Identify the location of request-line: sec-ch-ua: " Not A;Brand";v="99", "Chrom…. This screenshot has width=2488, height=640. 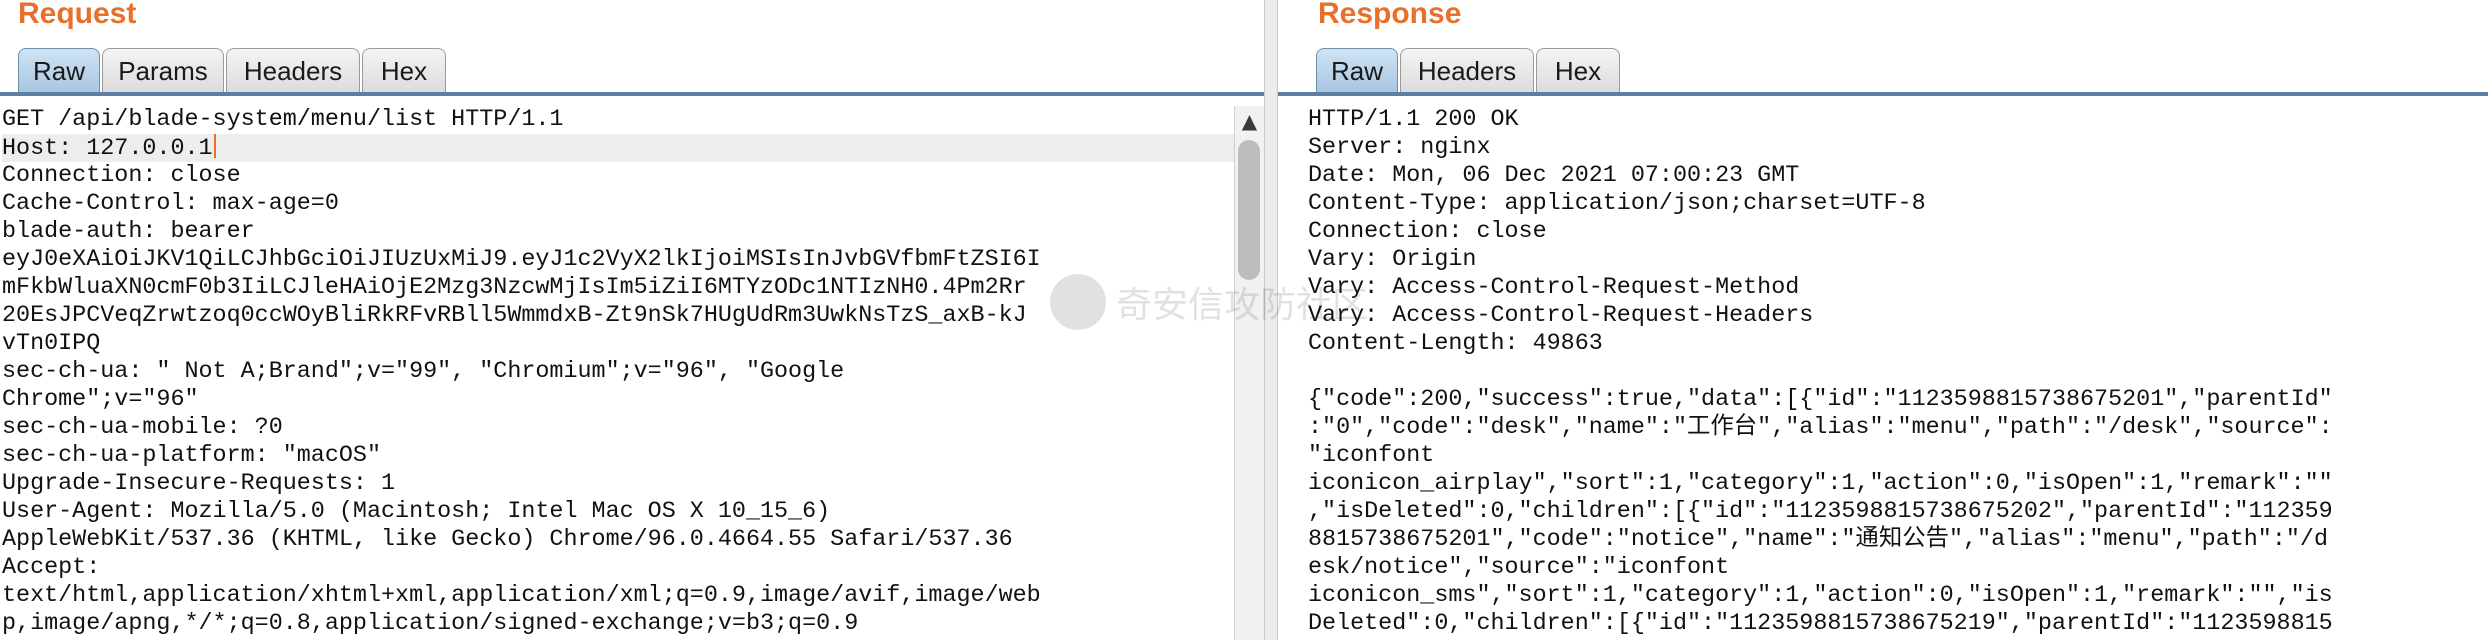
(618, 372).